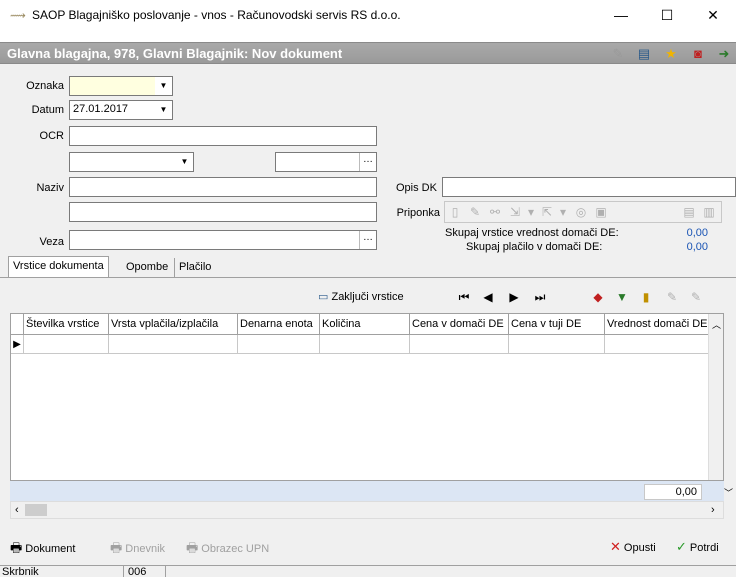  I want to click on tab-placilo-label: Plačilo, so click(195, 267).